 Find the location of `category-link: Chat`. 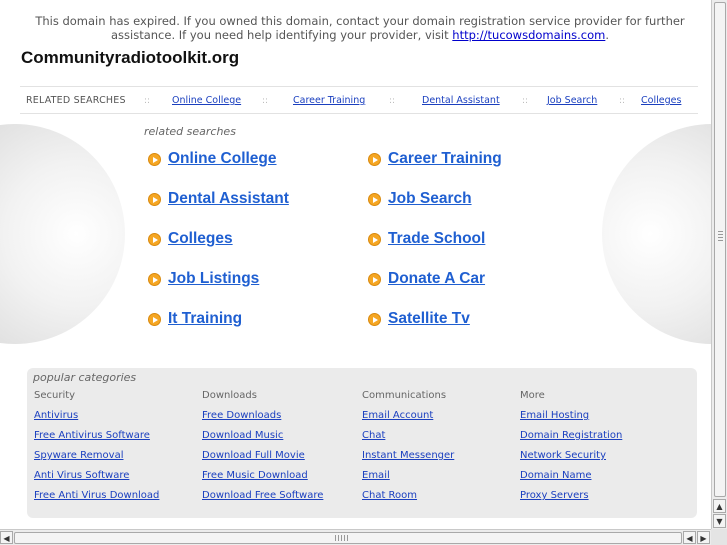

category-link: Chat is located at coordinates (408, 439).